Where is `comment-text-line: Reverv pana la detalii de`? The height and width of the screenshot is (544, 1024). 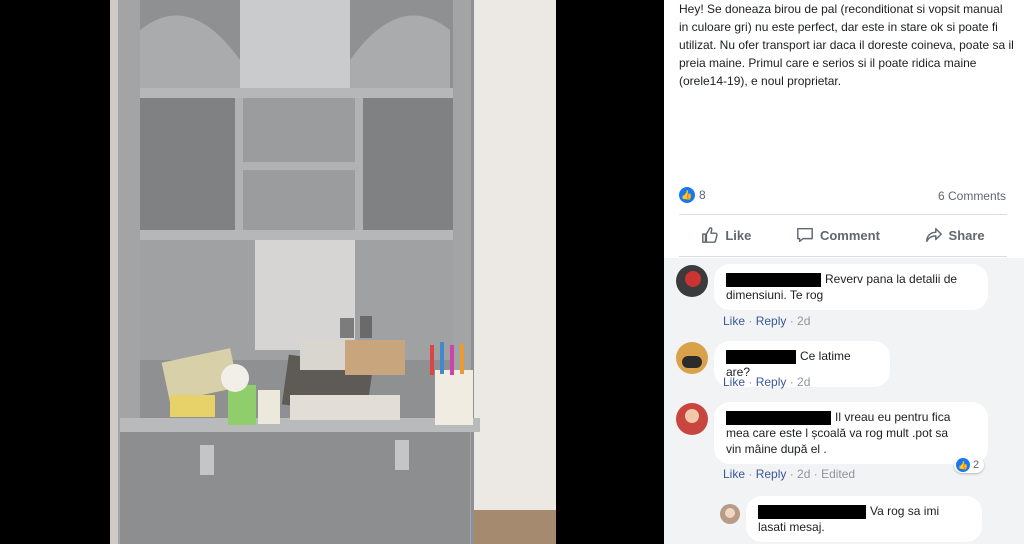
comment-text-line: Reverv pana la detalii de is located at coordinates (891, 279).